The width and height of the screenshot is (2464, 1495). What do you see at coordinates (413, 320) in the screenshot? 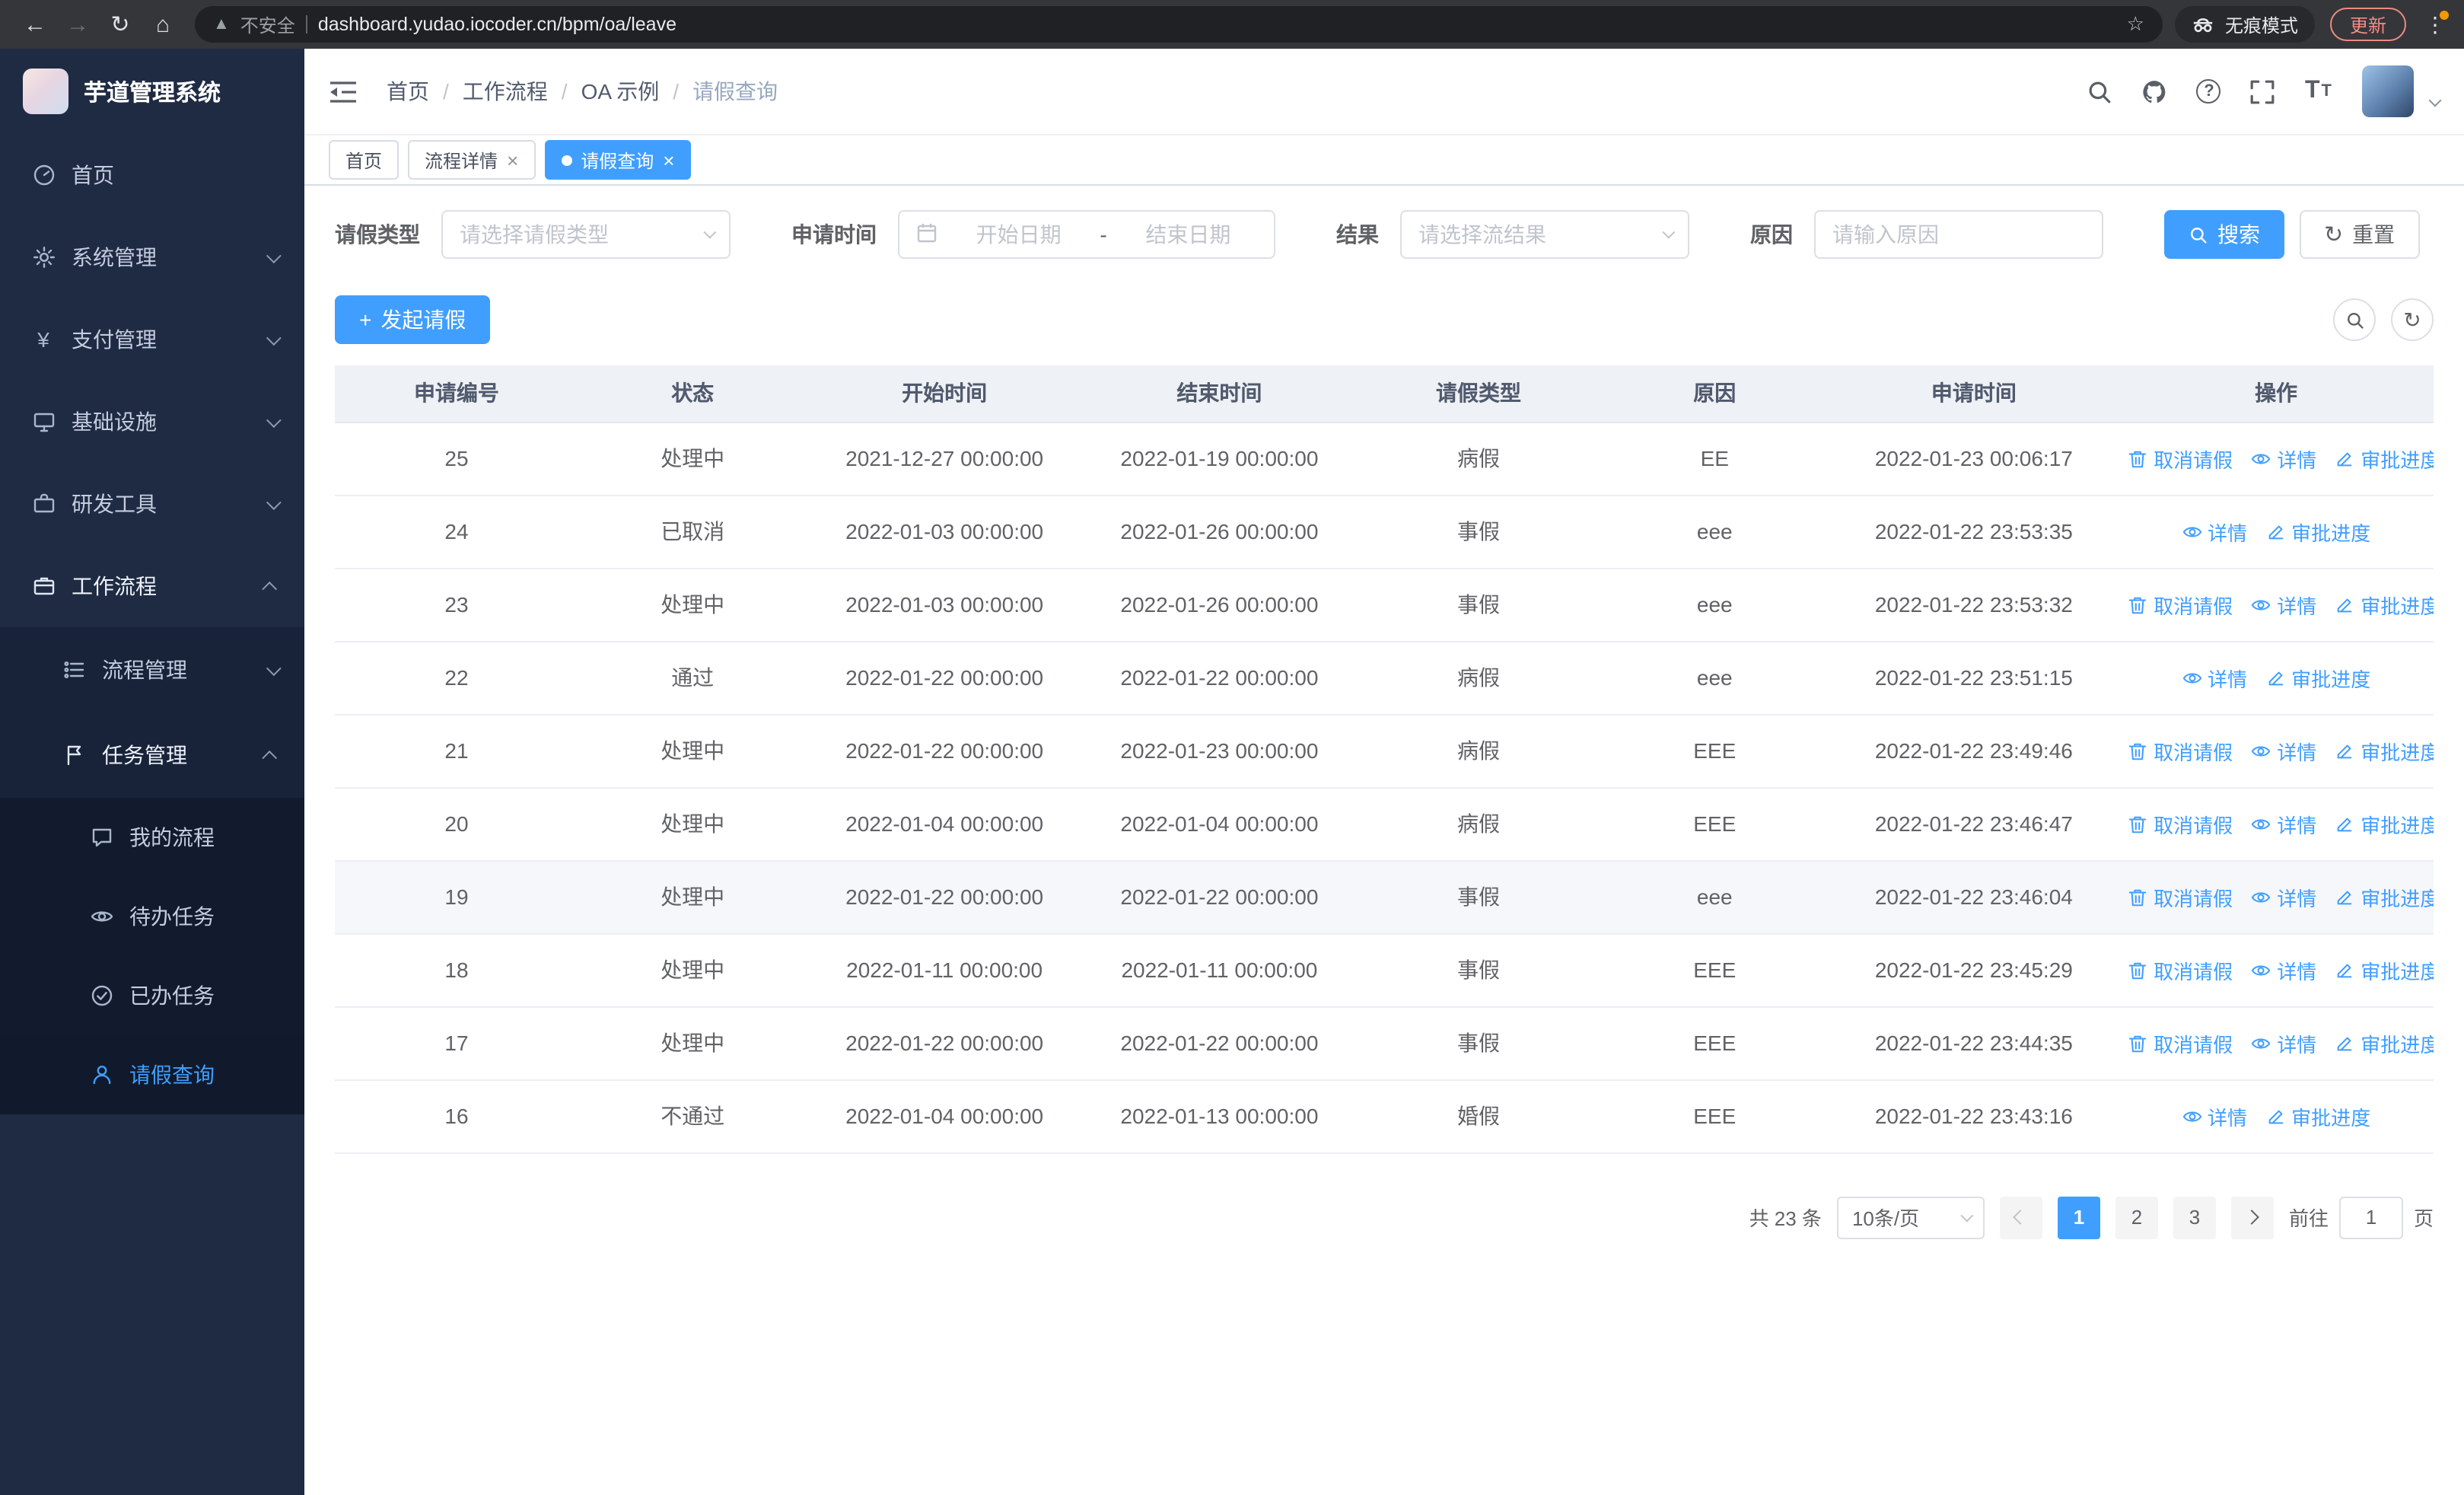
I see `create-leave-button: + 发起请假` at bounding box center [413, 320].